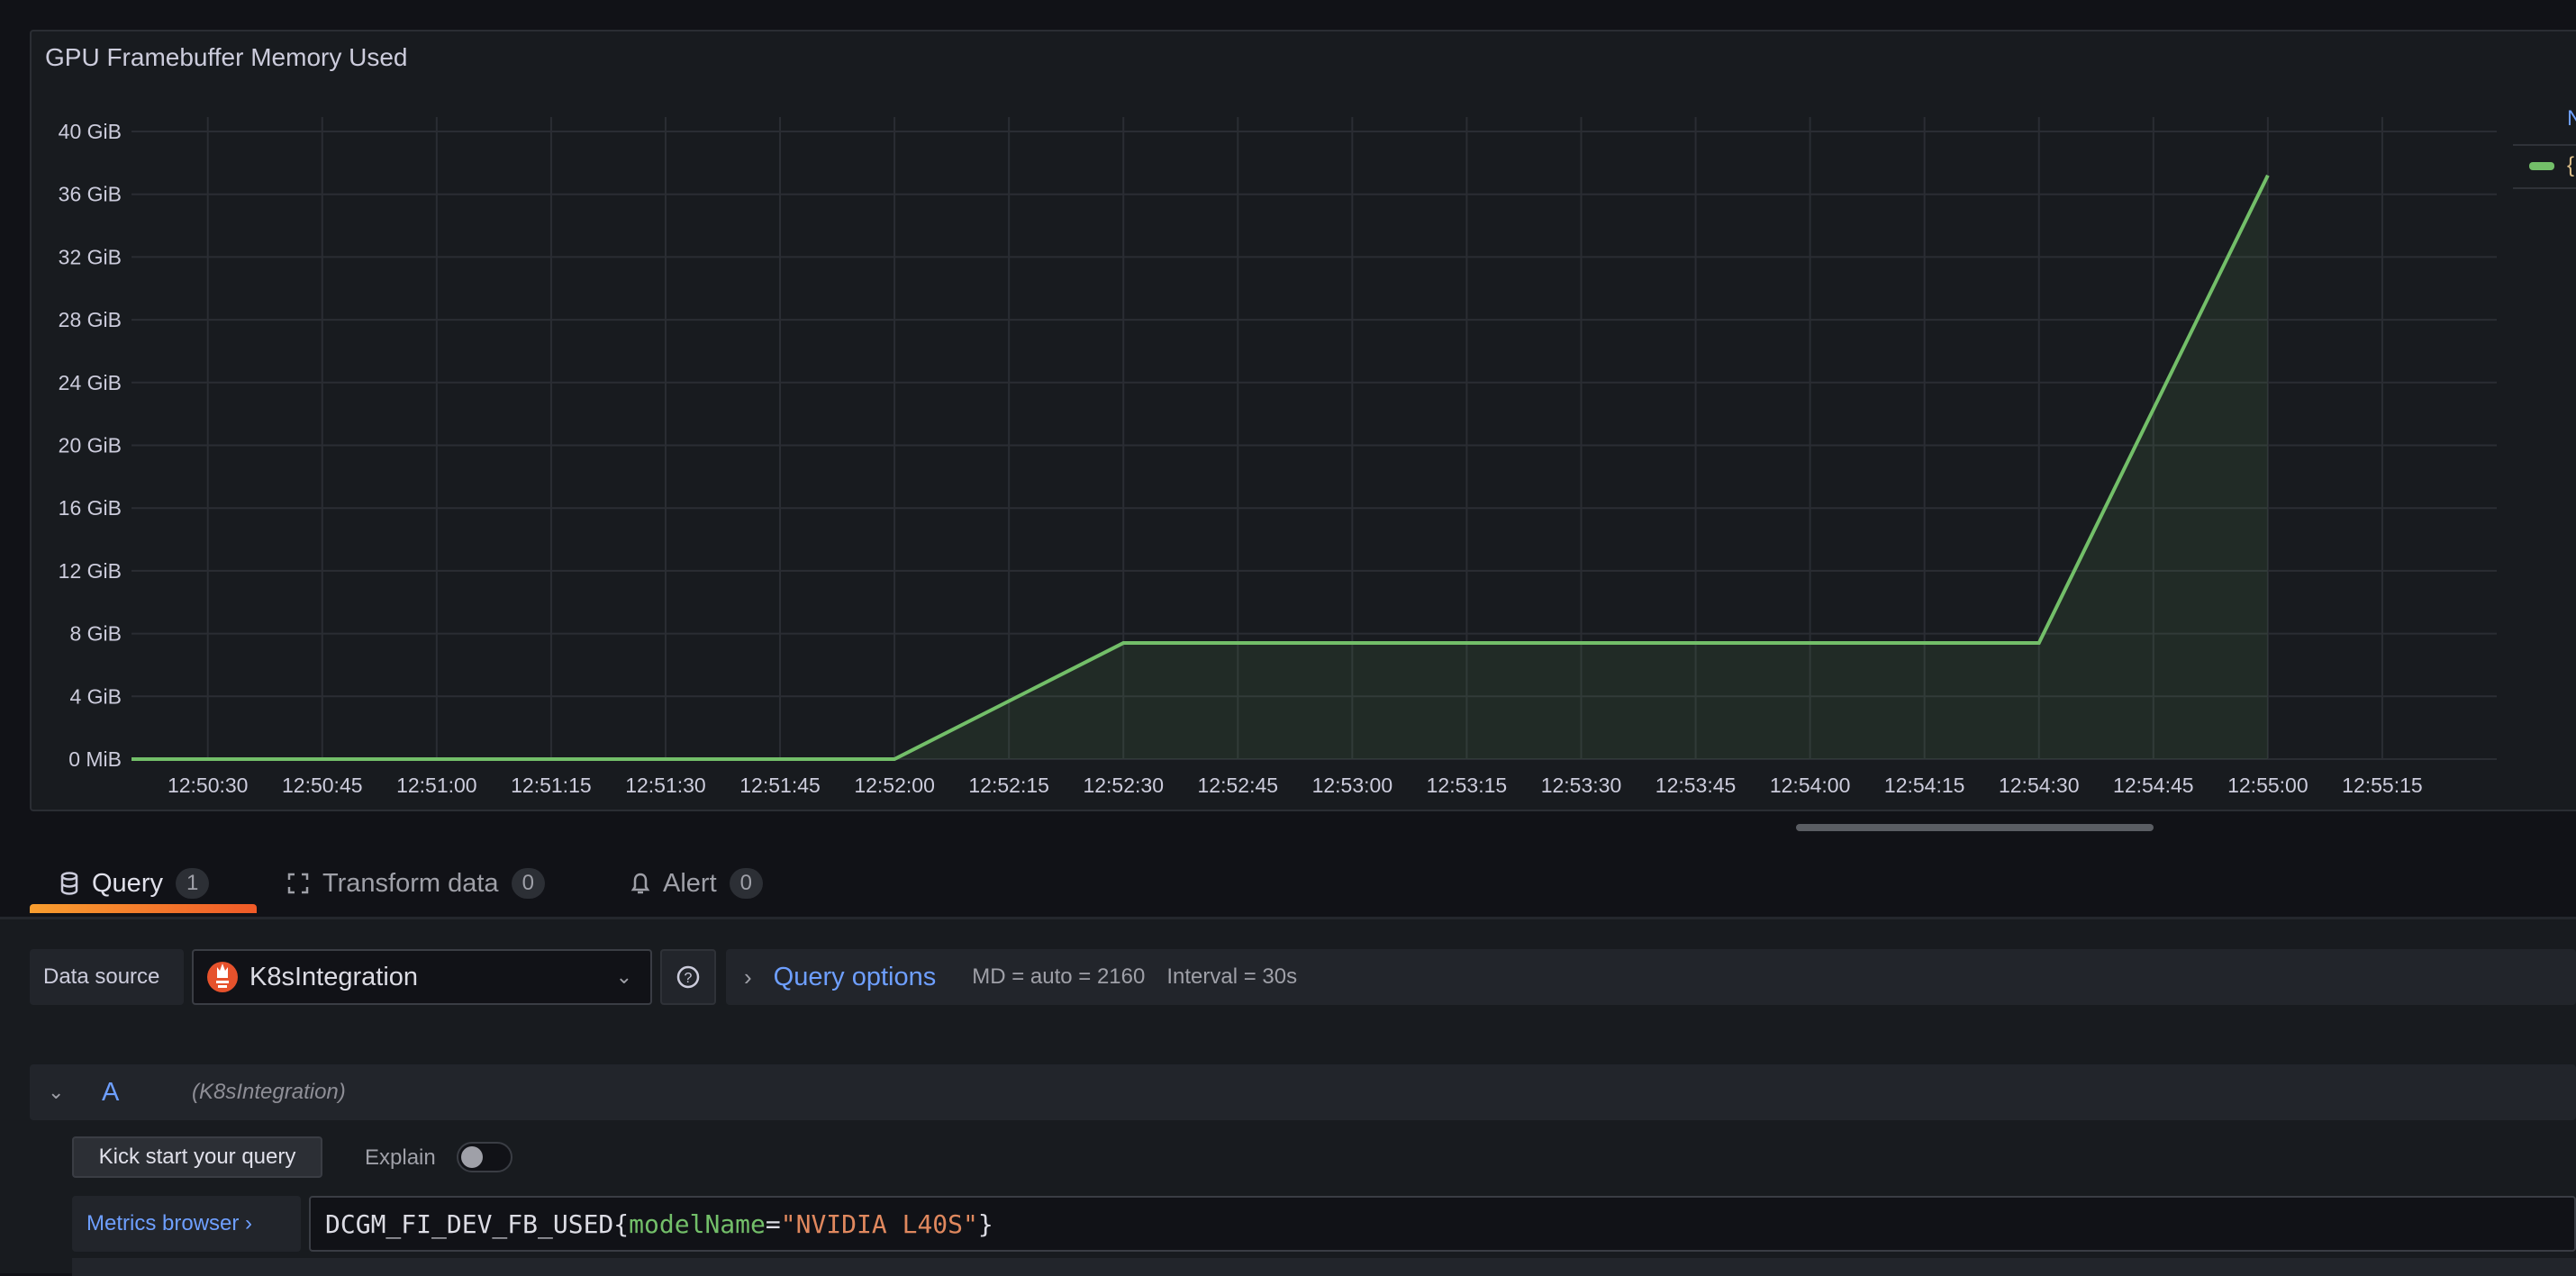 The width and height of the screenshot is (2576, 1276). What do you see at coordinates (410, 883) in the screenshot?
I see `tab-label: Transform data` at bounding box center [410, 883].